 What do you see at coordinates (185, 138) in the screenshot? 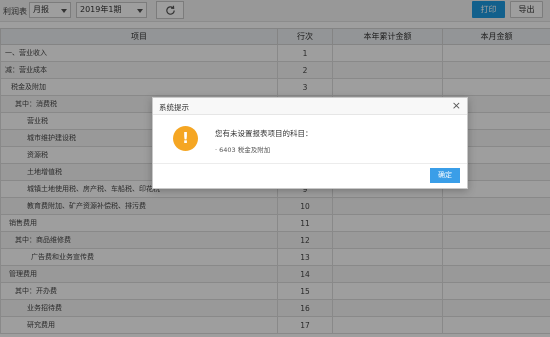
I see `warning-icon: !` at bounding box center [185, 138].